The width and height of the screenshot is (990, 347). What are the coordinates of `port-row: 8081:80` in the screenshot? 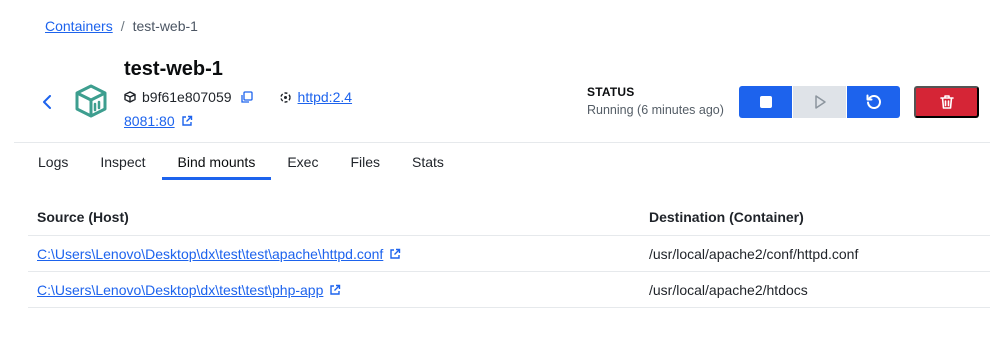 It's located at (158, 121).